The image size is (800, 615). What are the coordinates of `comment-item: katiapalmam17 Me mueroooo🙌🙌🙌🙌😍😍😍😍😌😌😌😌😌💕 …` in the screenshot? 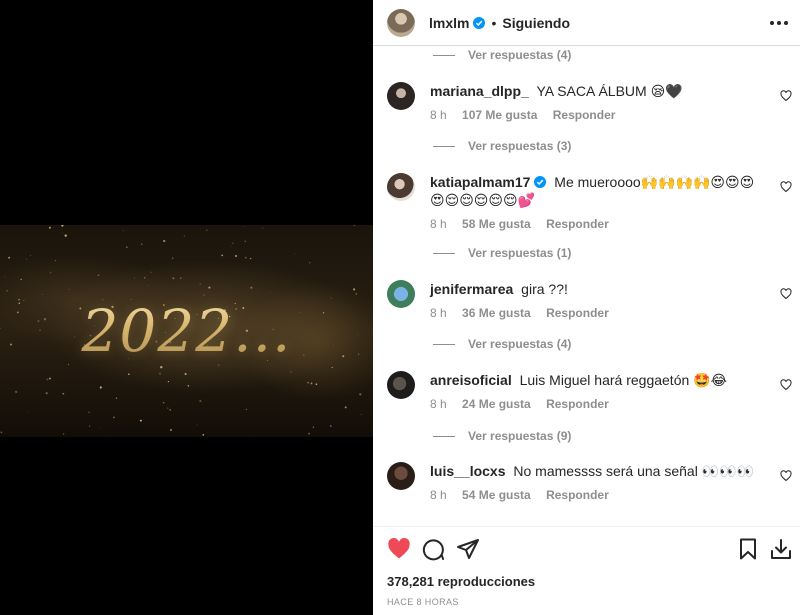 It's located at (586, 202).